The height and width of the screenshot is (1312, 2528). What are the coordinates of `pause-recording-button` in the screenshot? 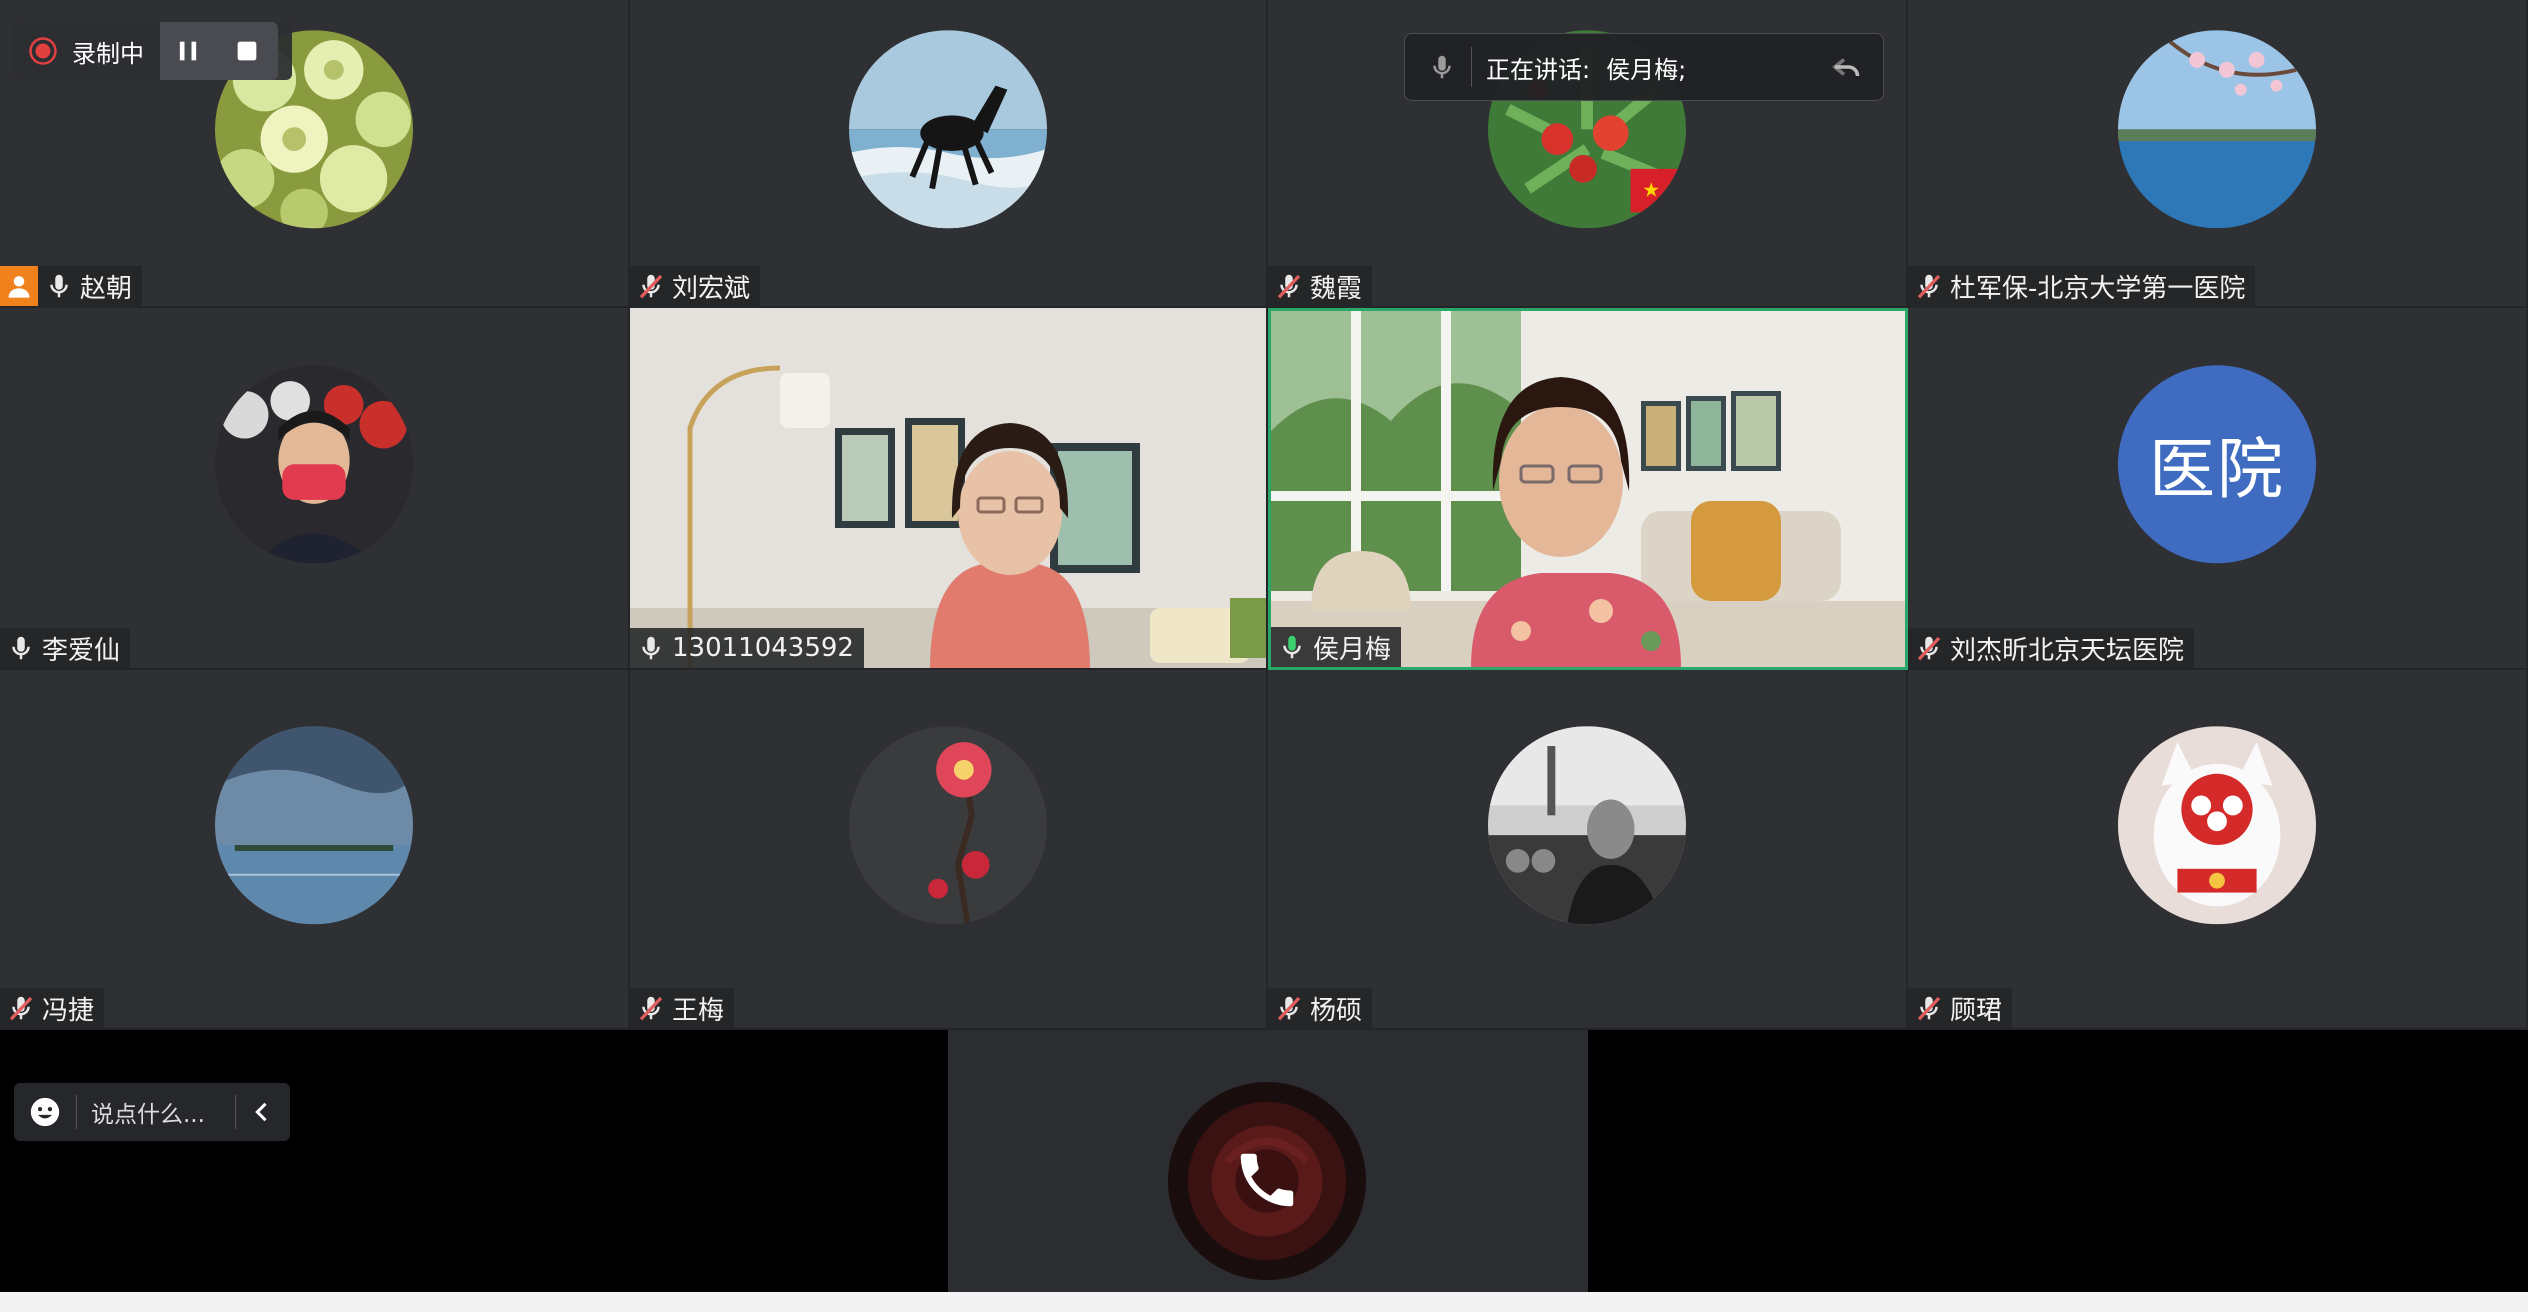 It's located at (188, 51).